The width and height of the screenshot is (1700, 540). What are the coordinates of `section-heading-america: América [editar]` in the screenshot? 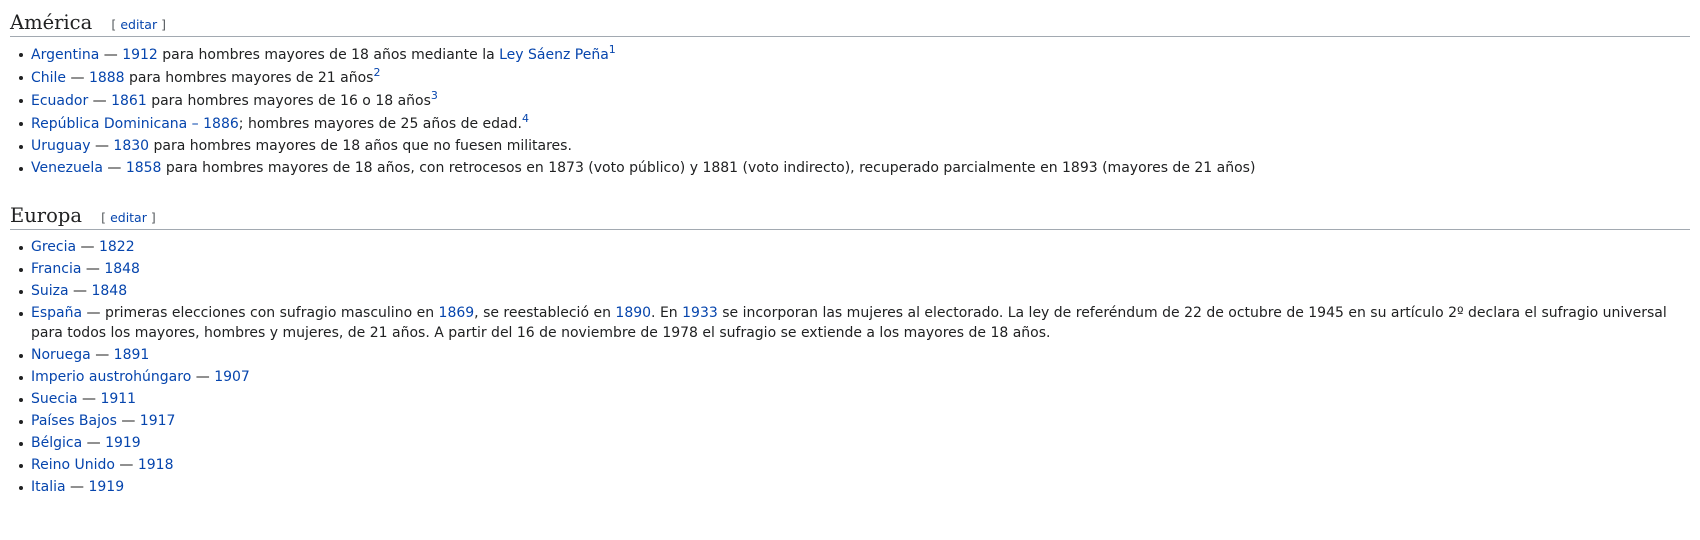 It's located at (850, 18).